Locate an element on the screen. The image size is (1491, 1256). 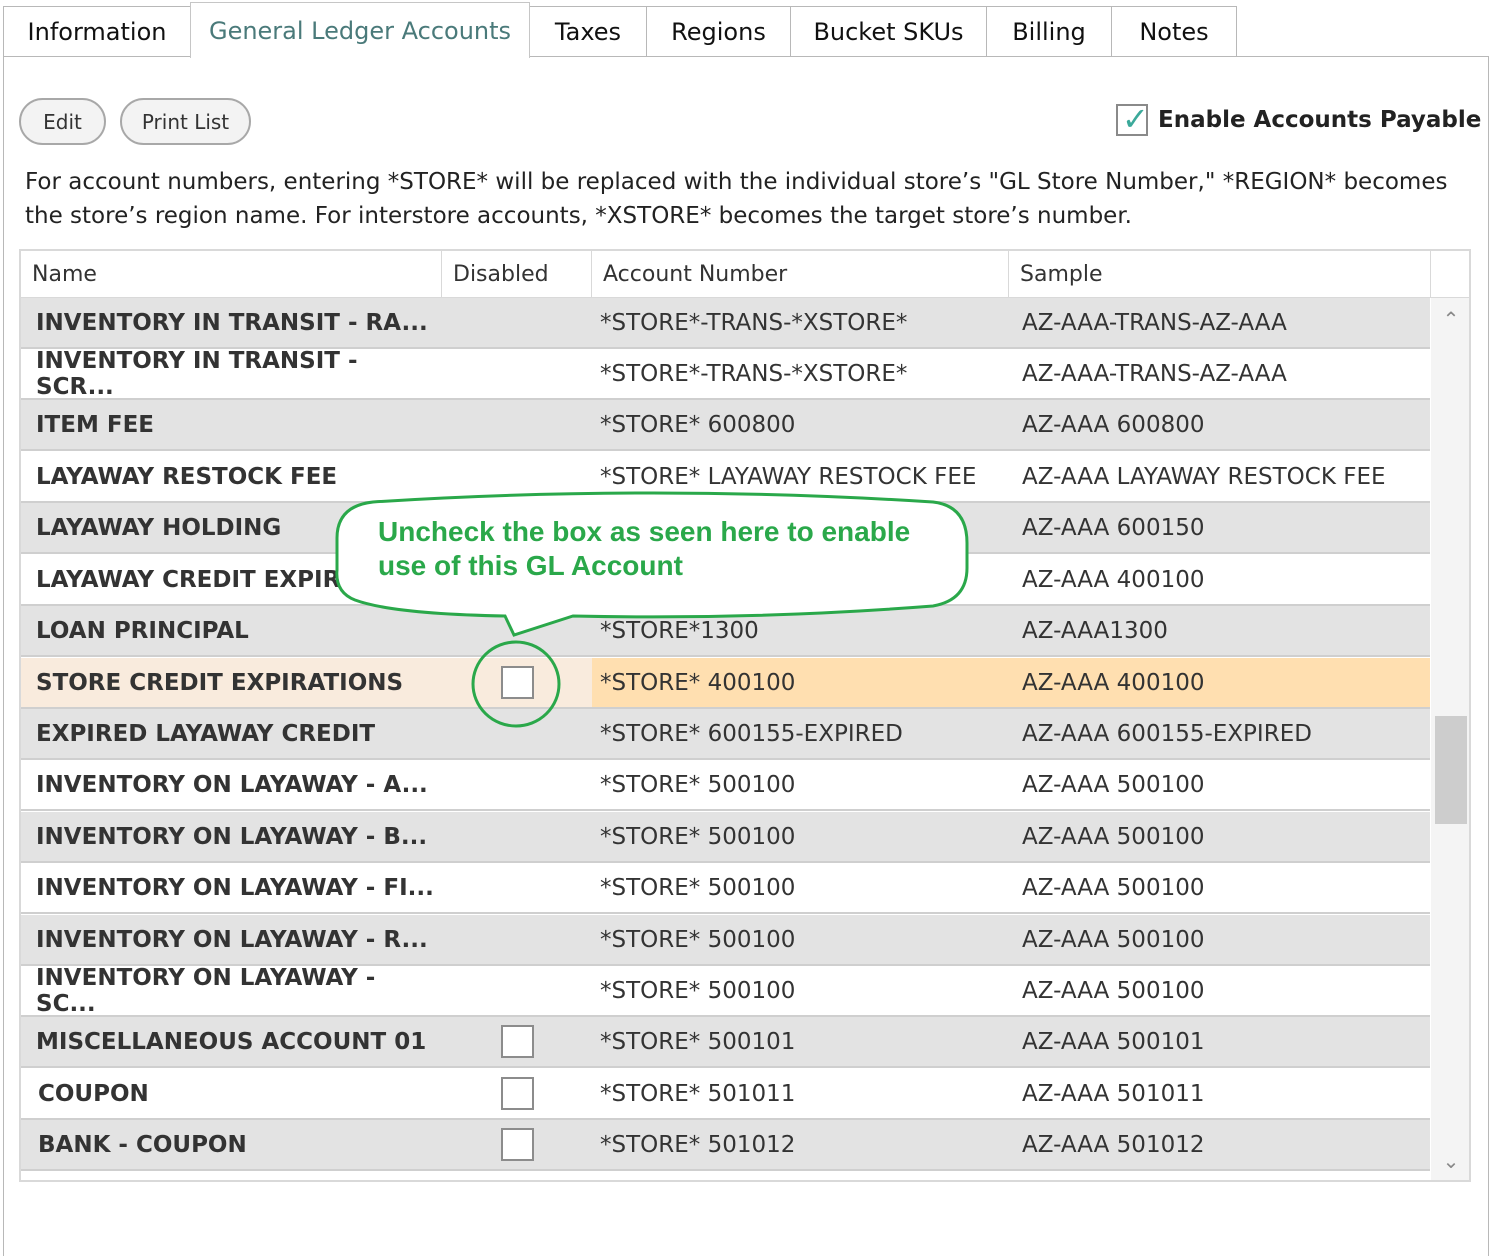
tab-billing: Billing is located at coordinates (1049, 31).